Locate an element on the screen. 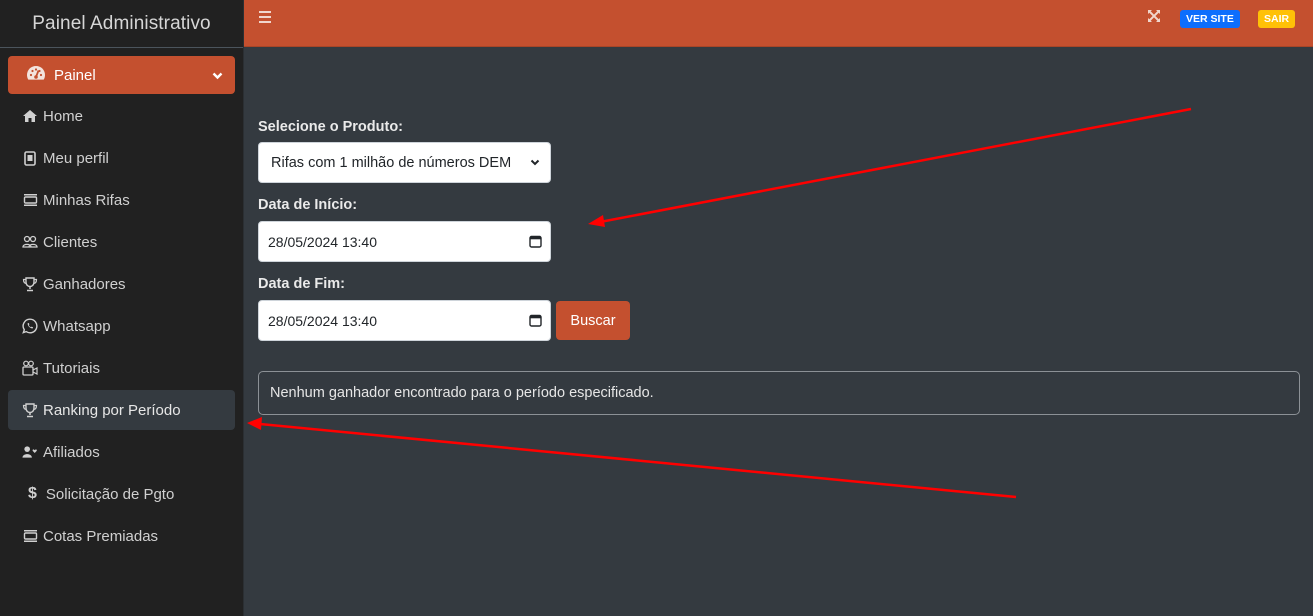 Image resolution: width=1313 pixels, height=616 pixels. hamburger-icon is located at coordinates (265, 17).